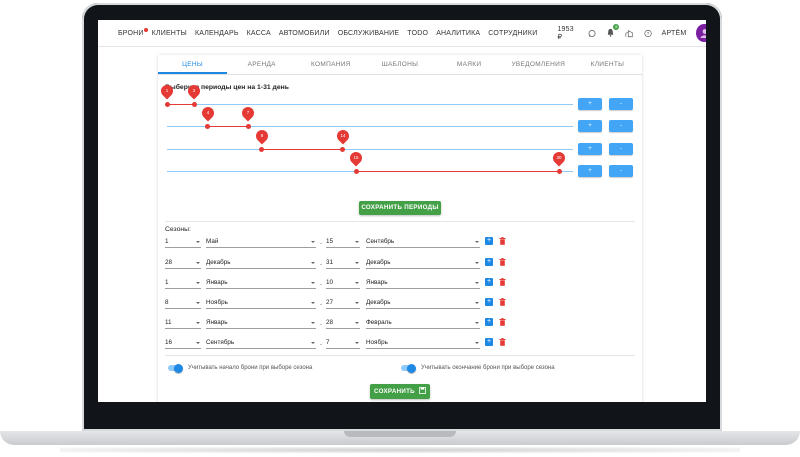 The height and width of the screenshot is (457, 800). What do you see at coordinates (261, 64) in the screenshot?
I see `tab-2: АРЕНДА` at bounding box center [261, 64].